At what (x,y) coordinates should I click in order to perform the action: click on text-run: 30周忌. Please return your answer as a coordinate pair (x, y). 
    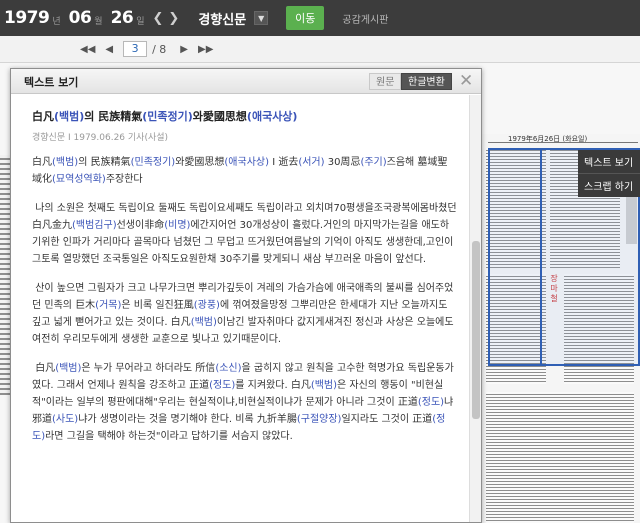
    Looking at the image, I should click on (342, 162).